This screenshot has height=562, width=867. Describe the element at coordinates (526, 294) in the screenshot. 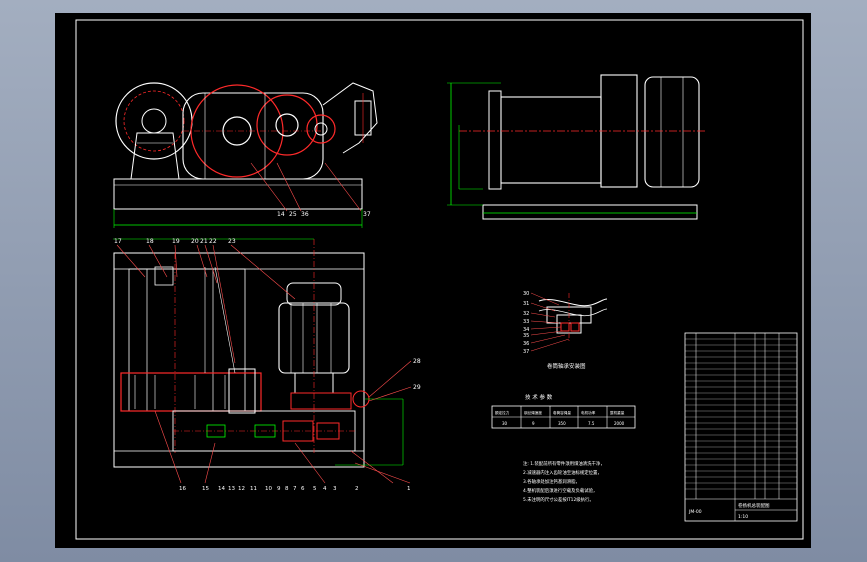

I see `callout-detail-30: 30` at that location.